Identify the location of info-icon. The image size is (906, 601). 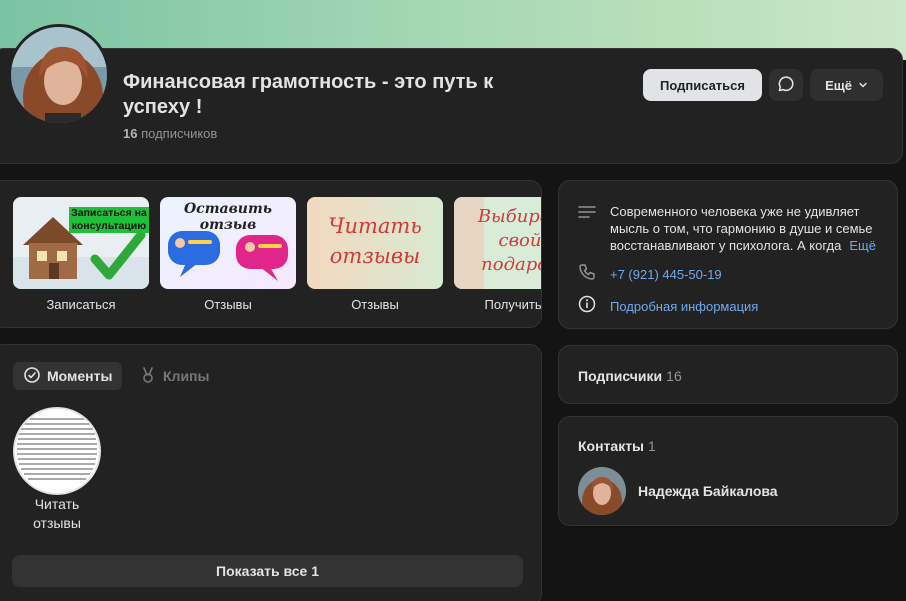
(587, 306).